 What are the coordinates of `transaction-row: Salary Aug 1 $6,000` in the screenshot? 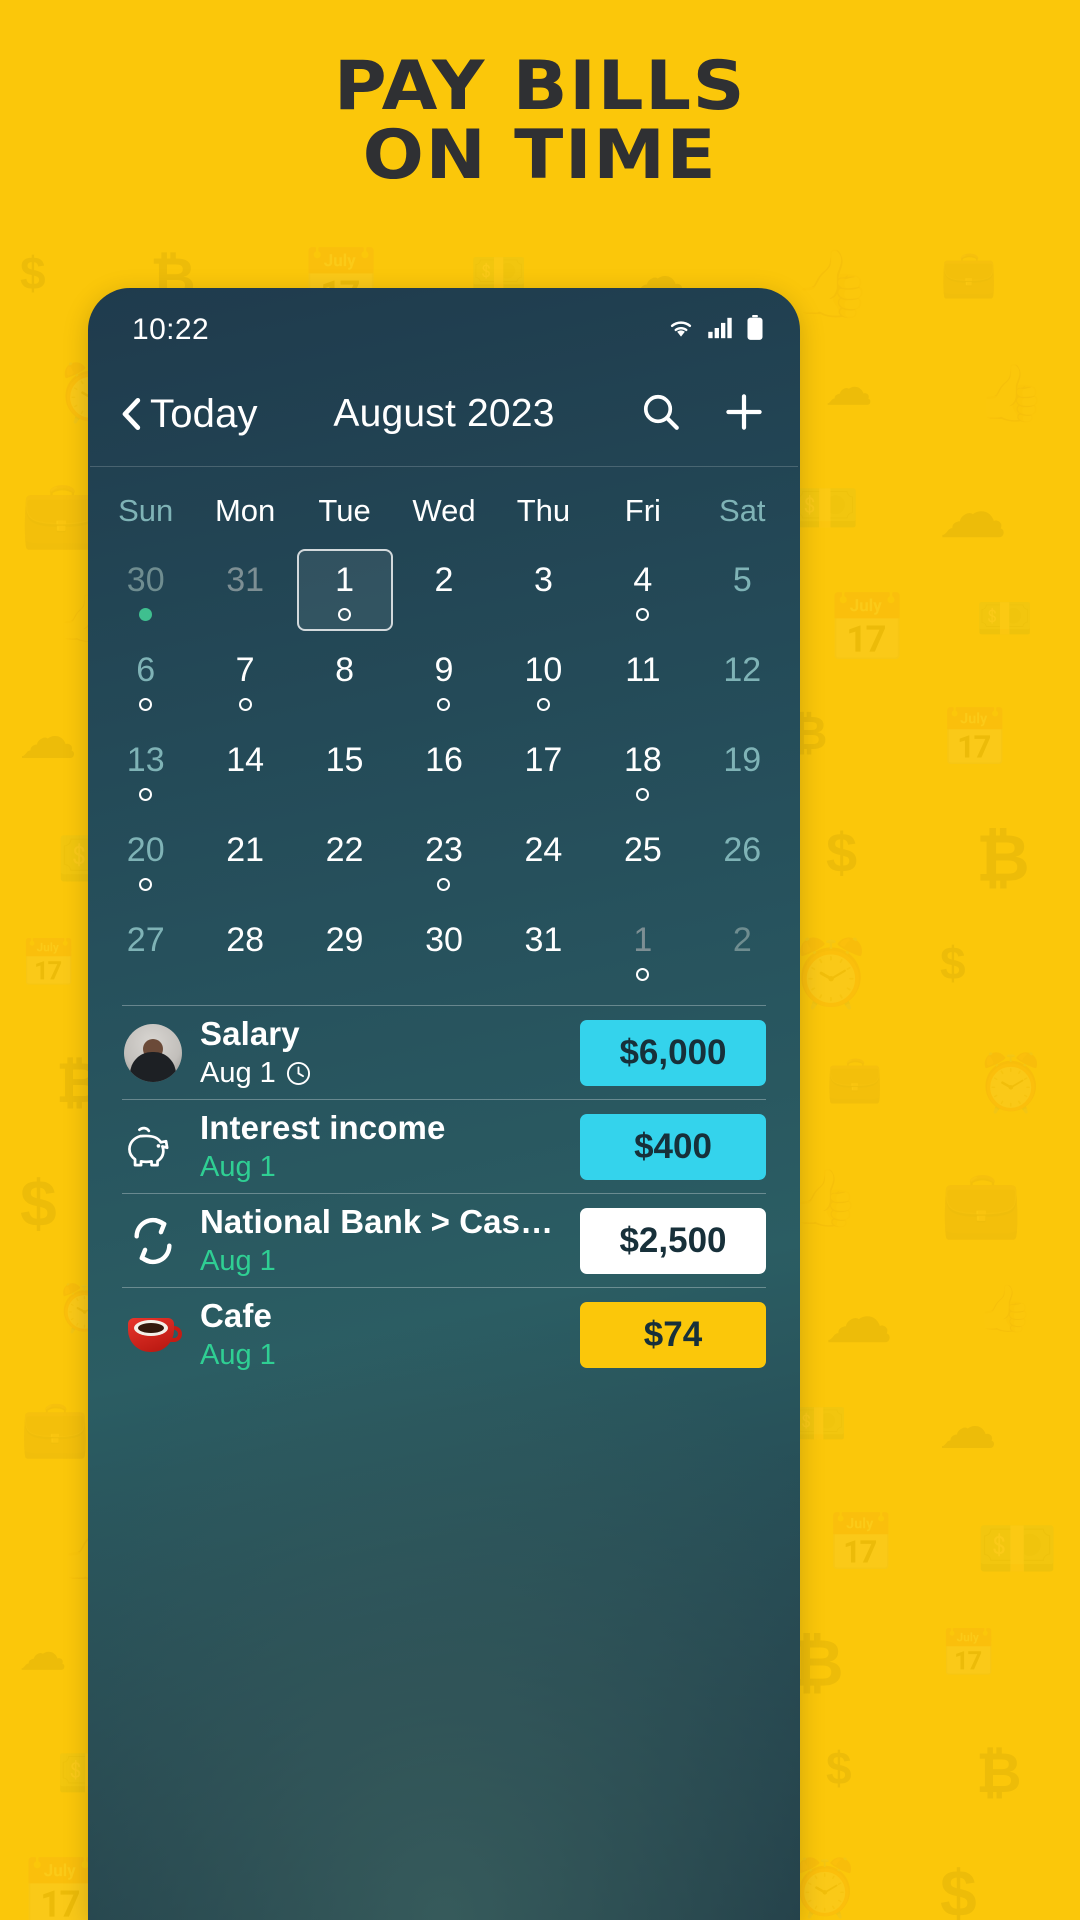 It's located at (444, 1052).